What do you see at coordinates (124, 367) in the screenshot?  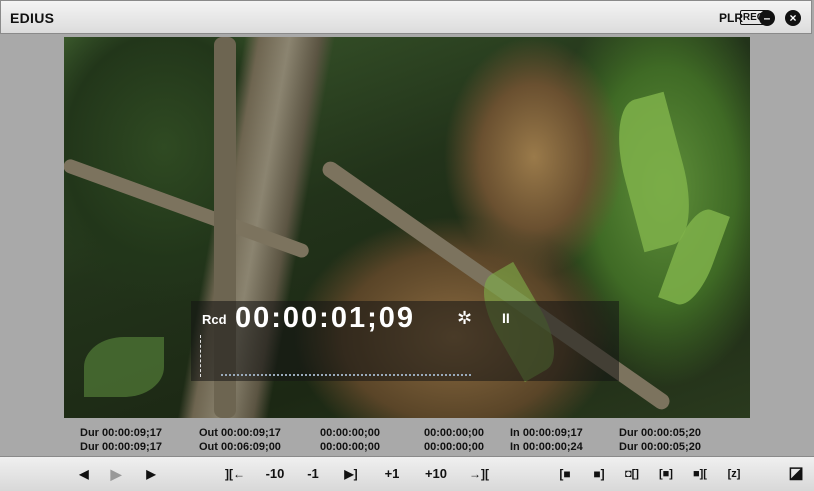 I see `leaf` at bounding box center [124, 367].